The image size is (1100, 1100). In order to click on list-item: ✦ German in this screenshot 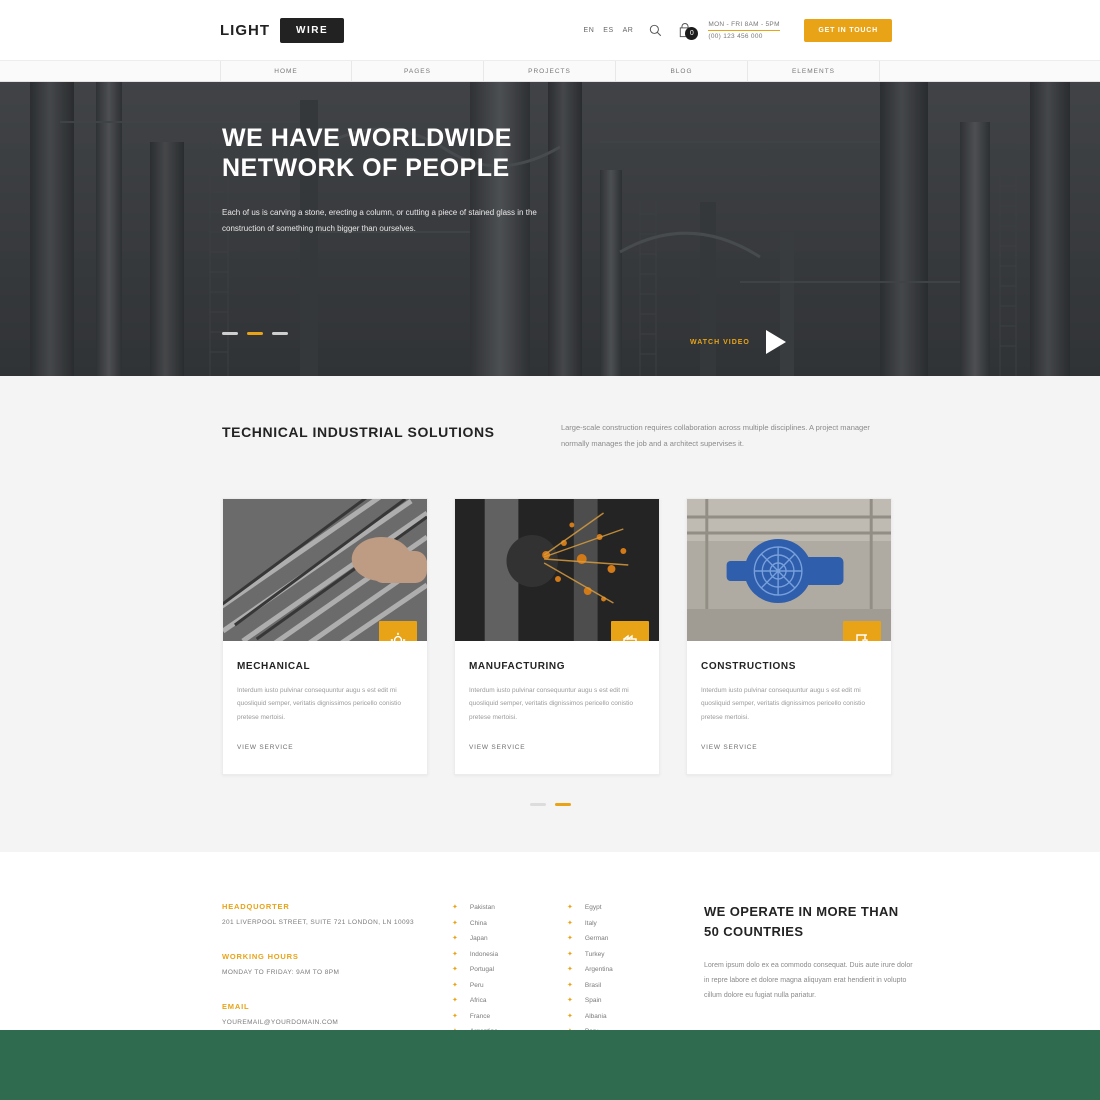, I will do `click(624, 938)`.